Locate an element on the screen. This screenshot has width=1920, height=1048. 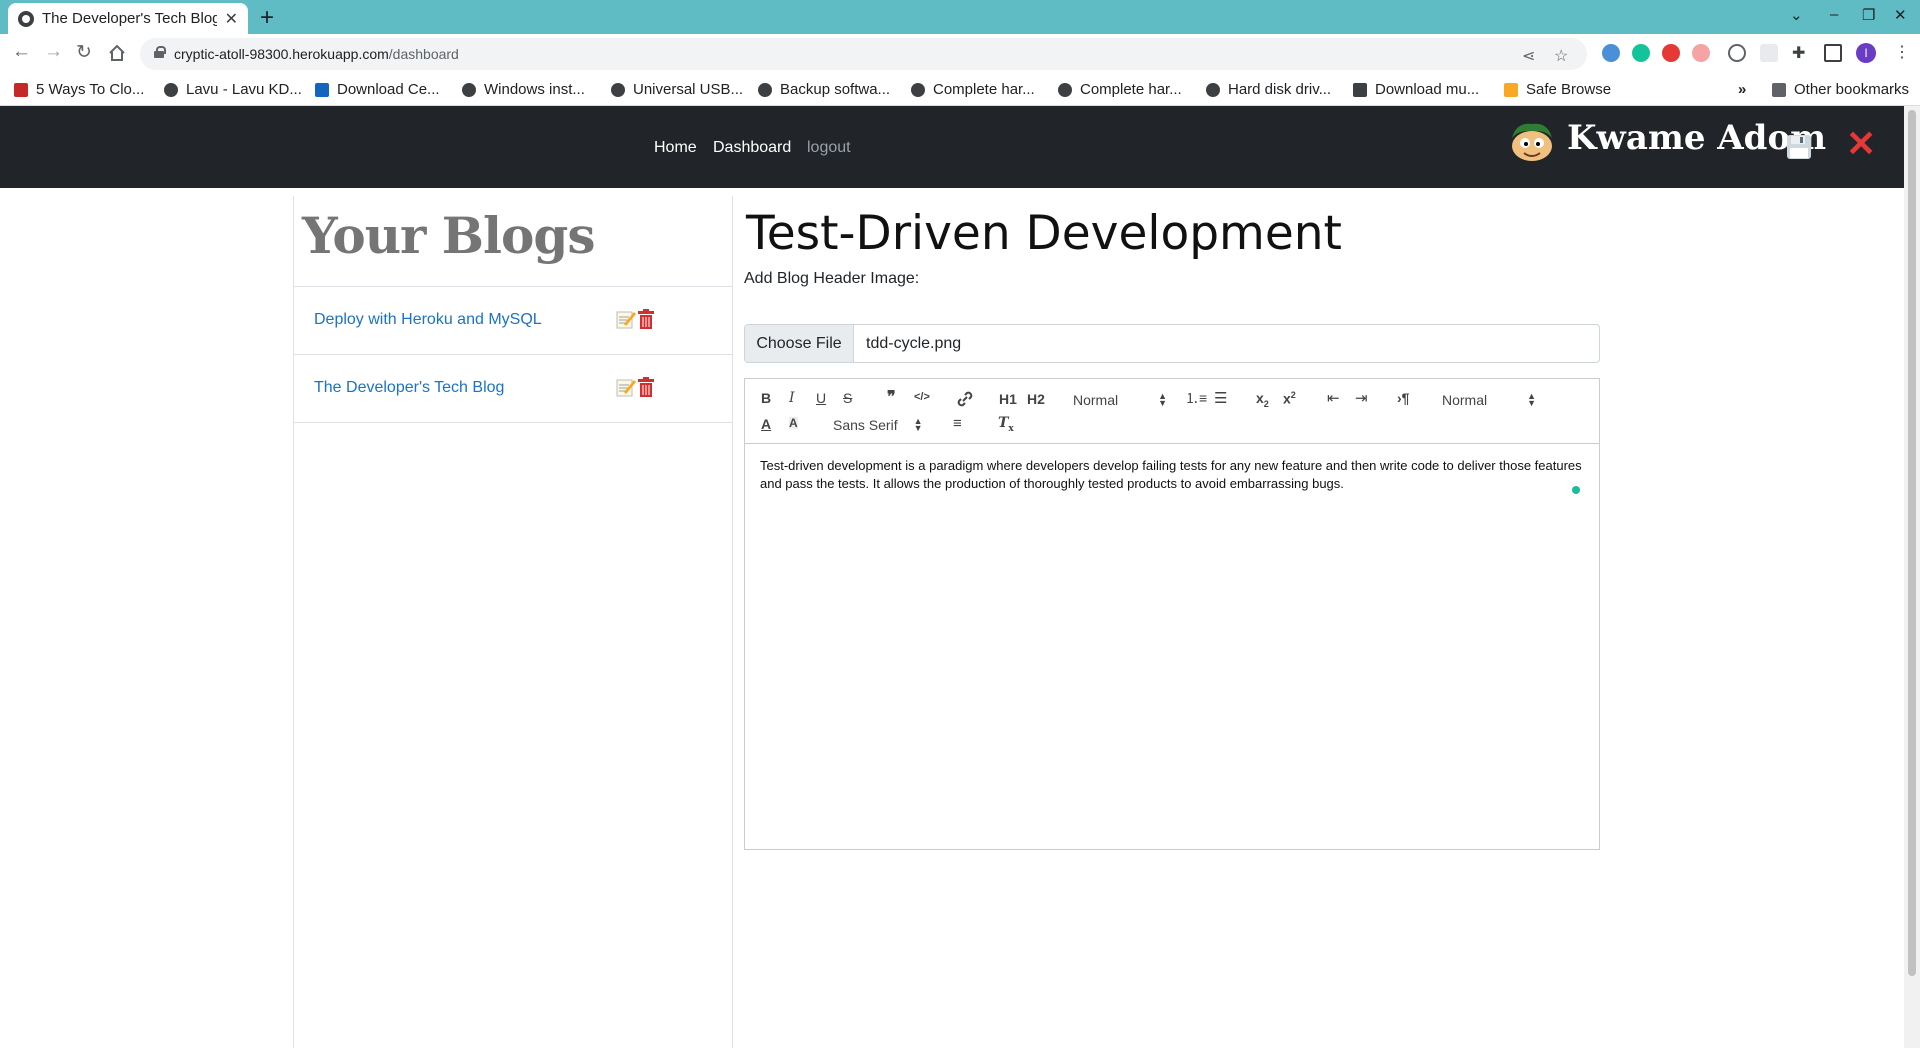
superscript-icon: x2 is located at coordinates (1289, 398).